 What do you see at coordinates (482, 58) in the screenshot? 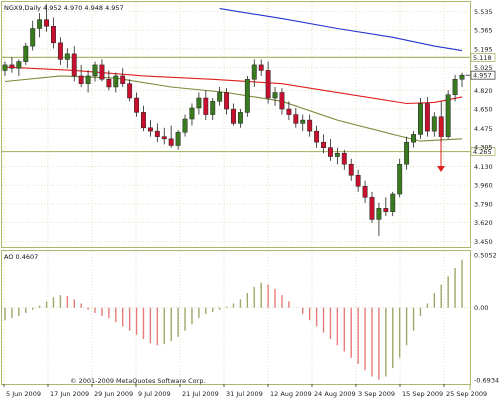
I see `line-price-label: 5.118` at bounding box center [482, 58].